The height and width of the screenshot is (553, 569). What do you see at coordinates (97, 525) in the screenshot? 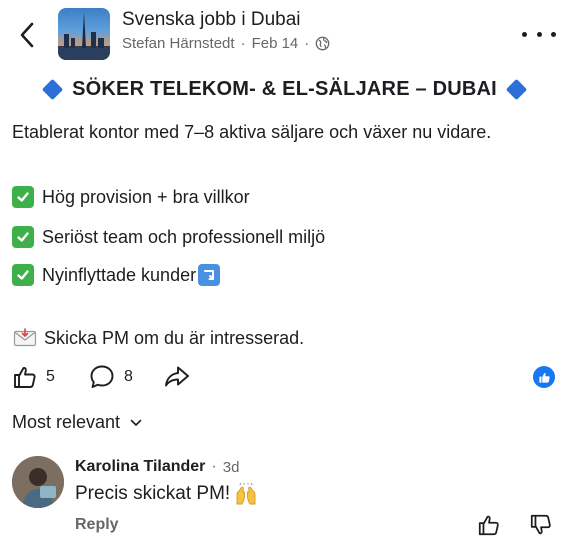
I see `reply-button: Reply` at bounding box center [97, 525].